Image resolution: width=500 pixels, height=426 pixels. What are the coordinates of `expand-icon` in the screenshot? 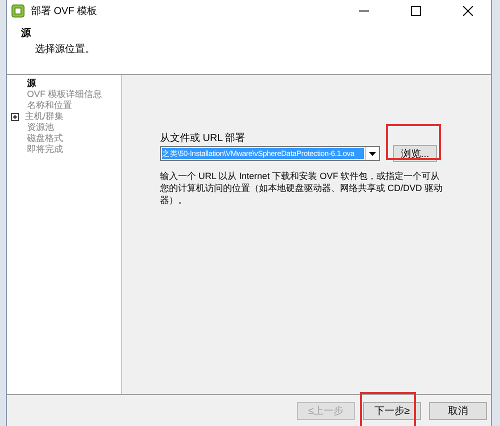 It's located at (15, 116).